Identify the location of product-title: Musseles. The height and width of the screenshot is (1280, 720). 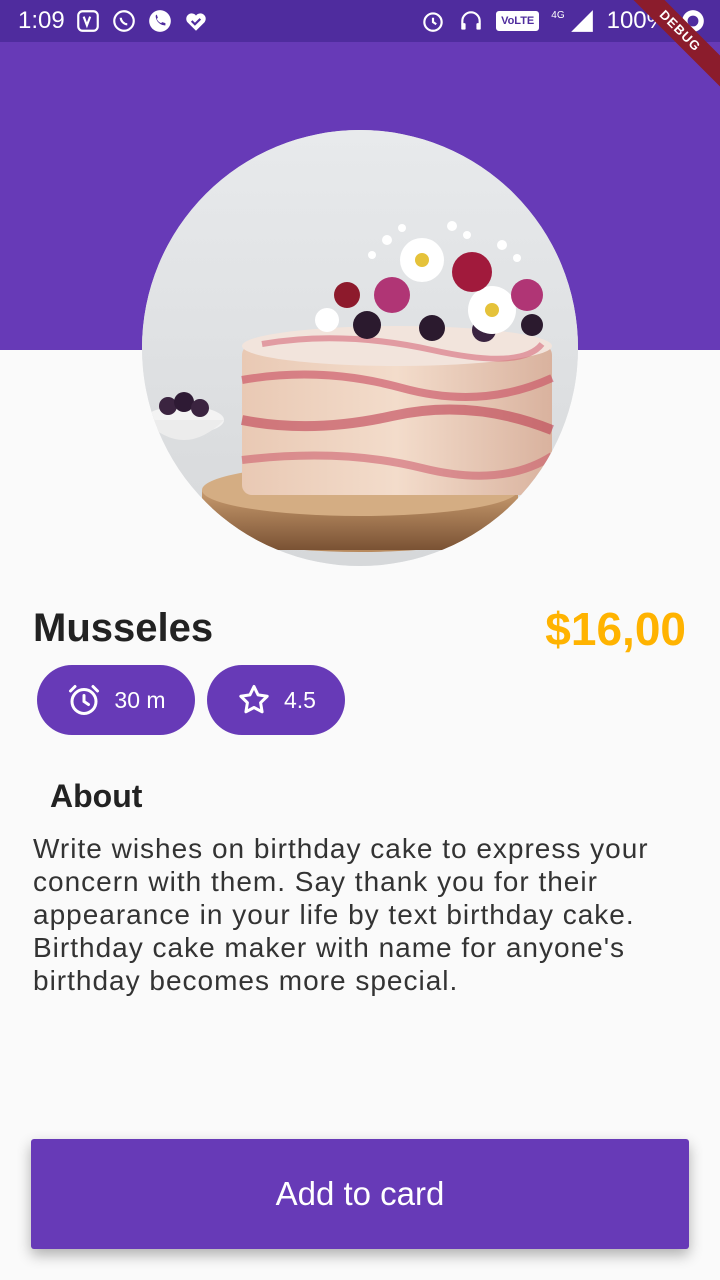
(123, 628).